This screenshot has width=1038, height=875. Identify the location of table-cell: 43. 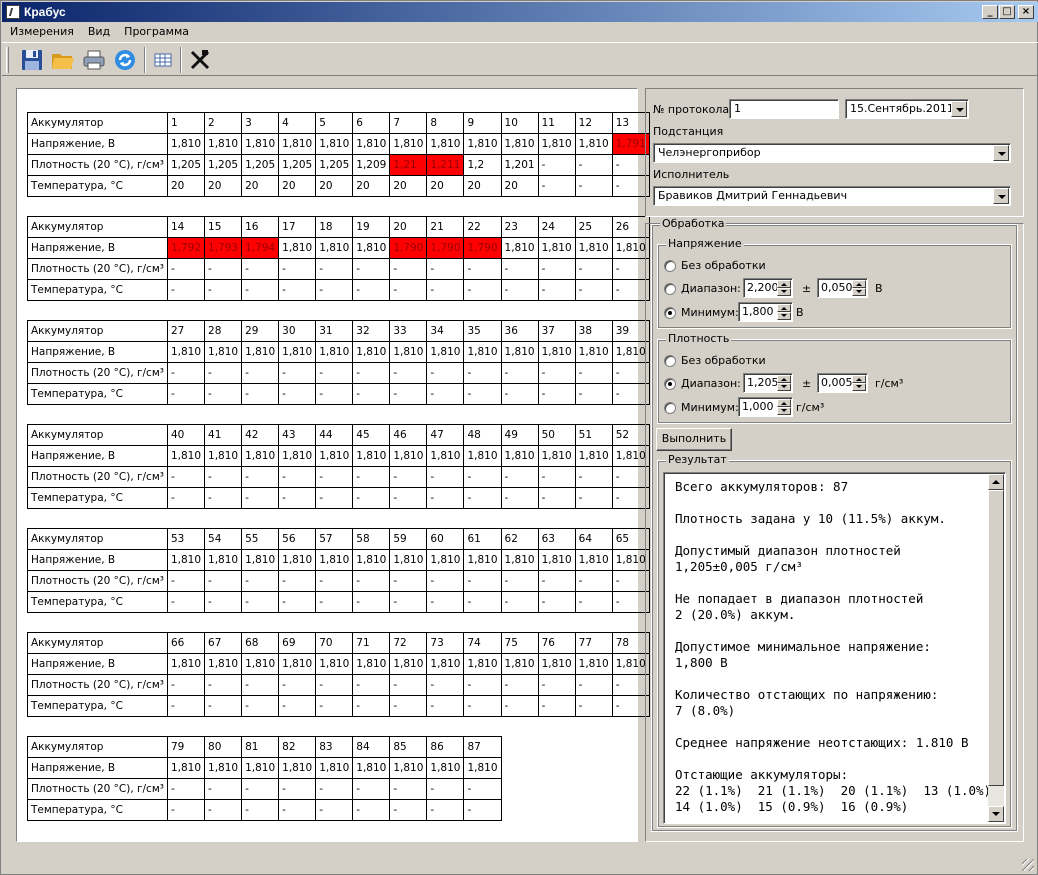
(297, 435).